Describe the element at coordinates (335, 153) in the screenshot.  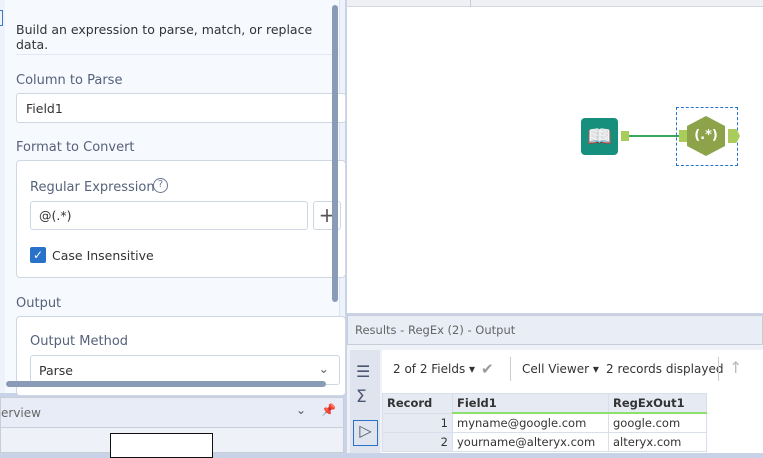
I see `vertical-scrollbar` at that location.